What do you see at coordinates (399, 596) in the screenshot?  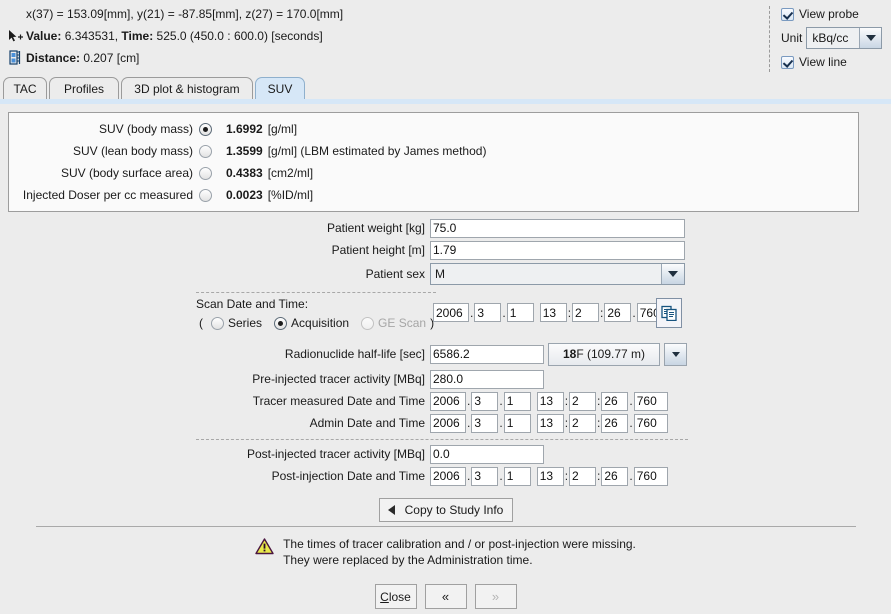 I see `close-label-rest: lose` at bounding box center [399, 596].